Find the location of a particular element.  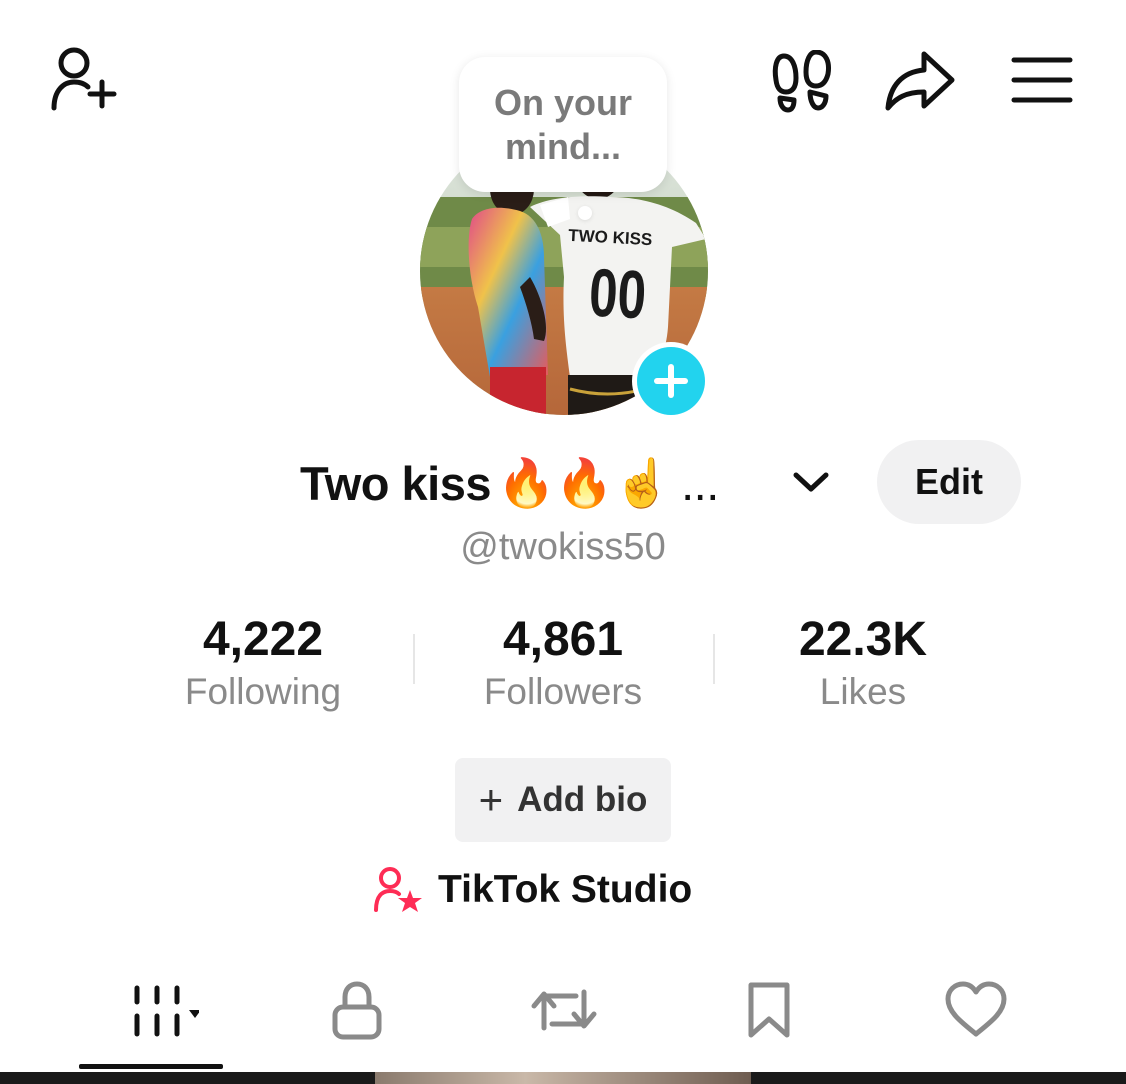

add-bio-label: Add bio is located at coordinates (582, 799).